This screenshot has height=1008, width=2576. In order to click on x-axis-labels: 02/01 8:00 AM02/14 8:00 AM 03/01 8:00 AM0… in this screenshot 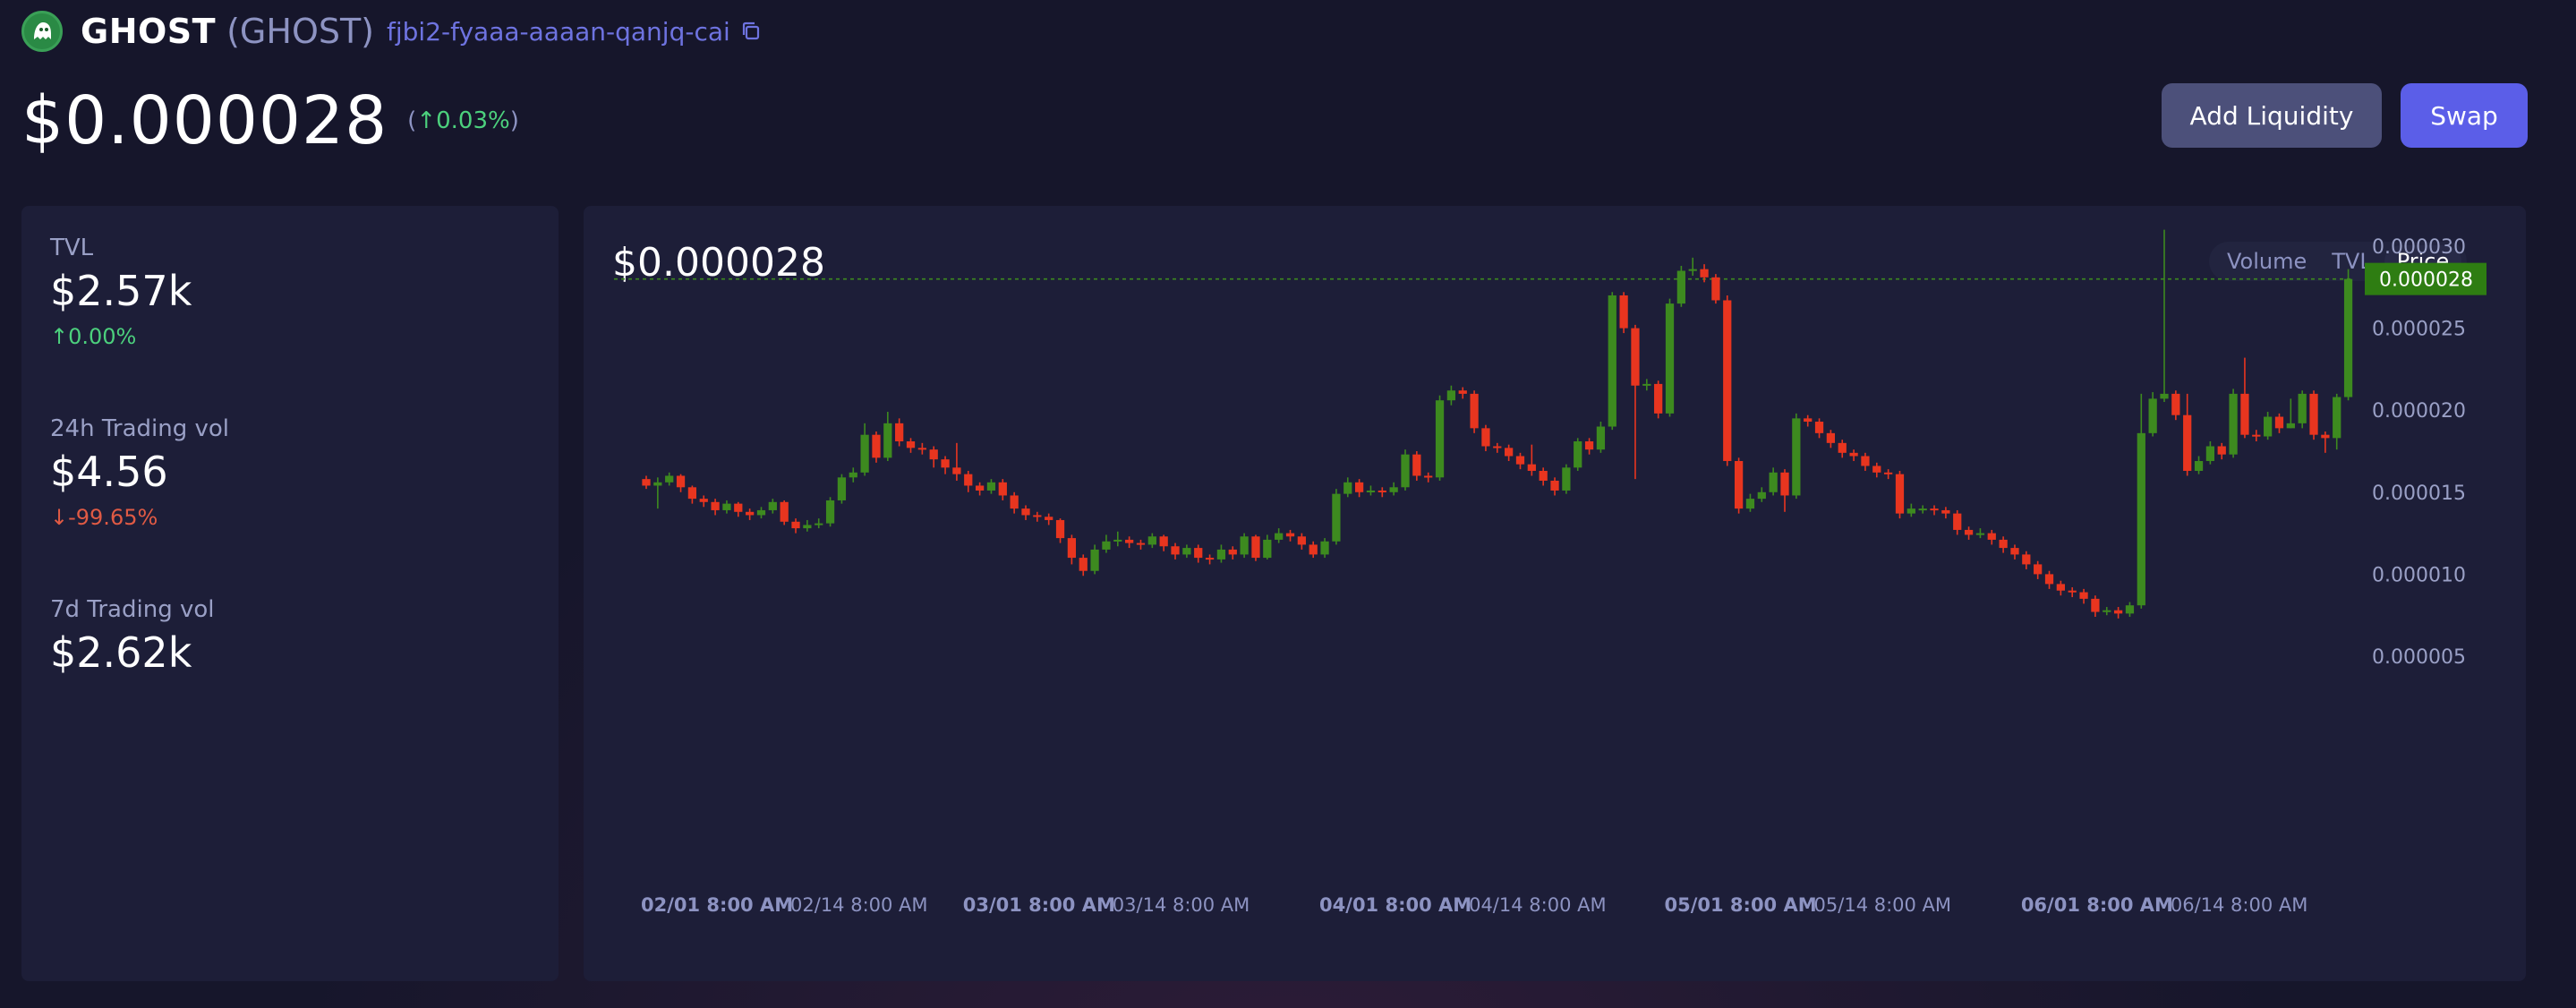, I will do `click(1579, 905)`.